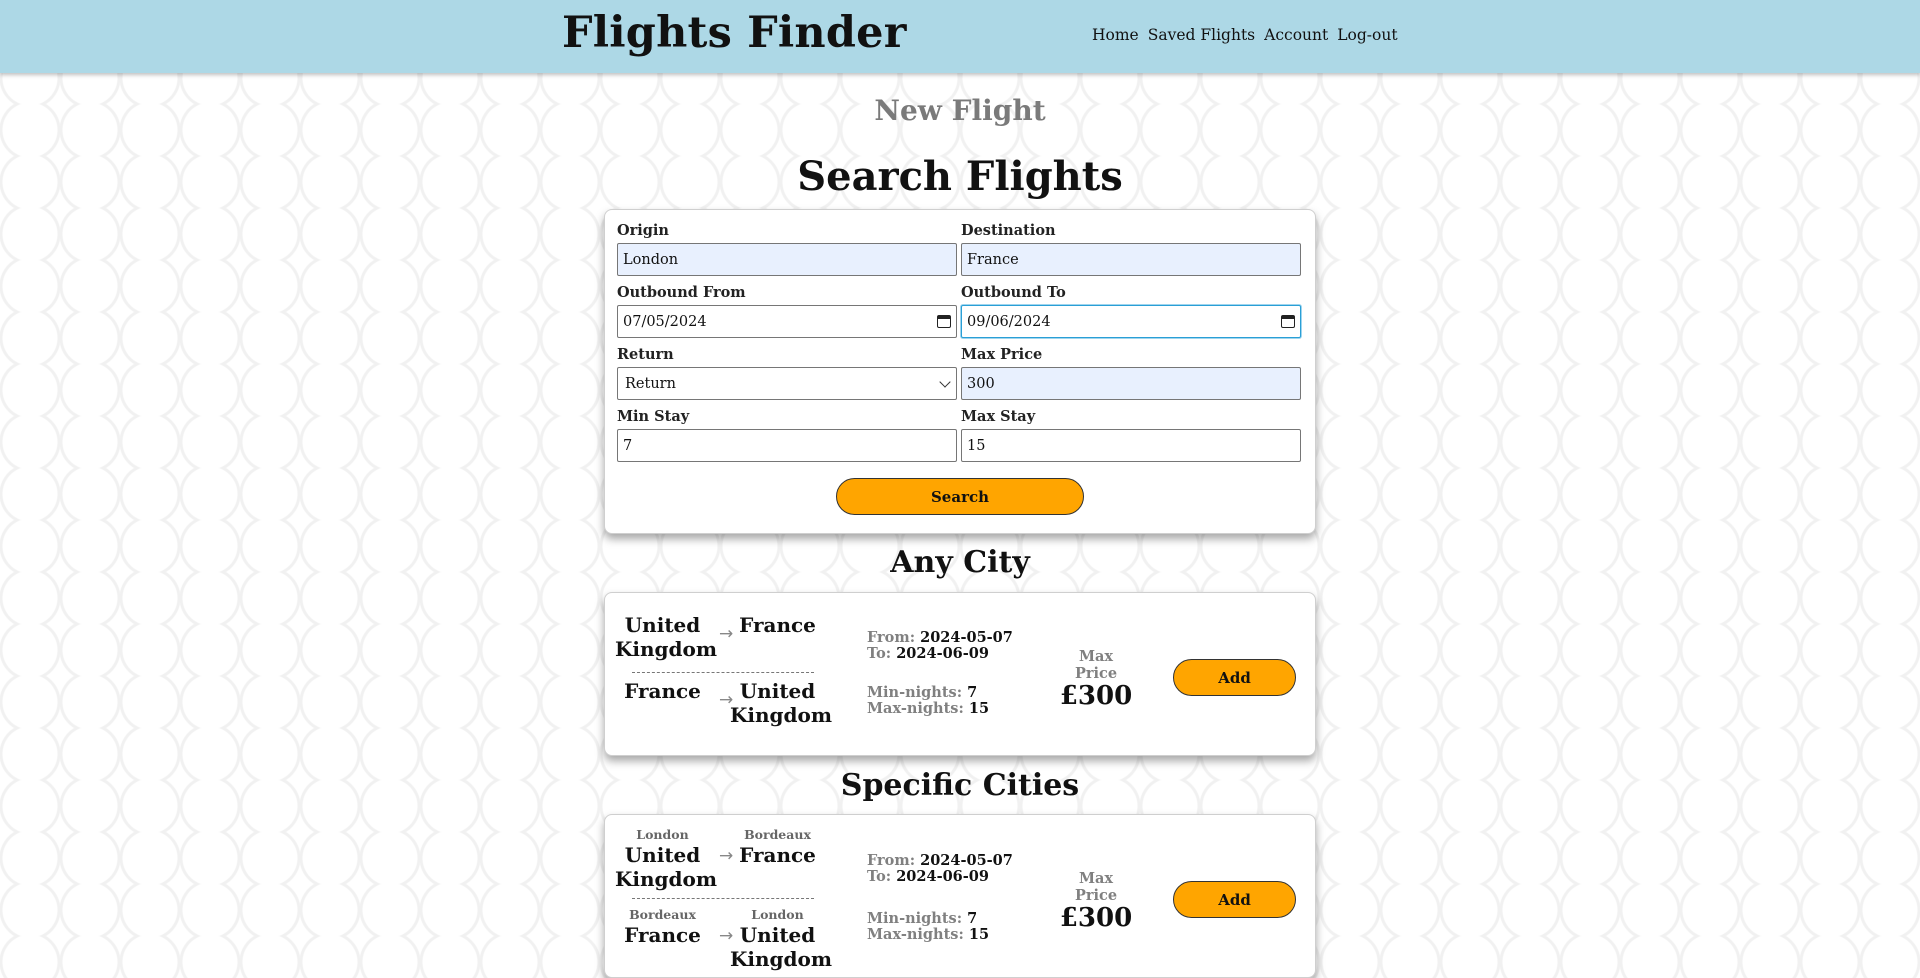 The image size is (1920, 978). I want to click on min-stay-value: 7, so click(628, 445).